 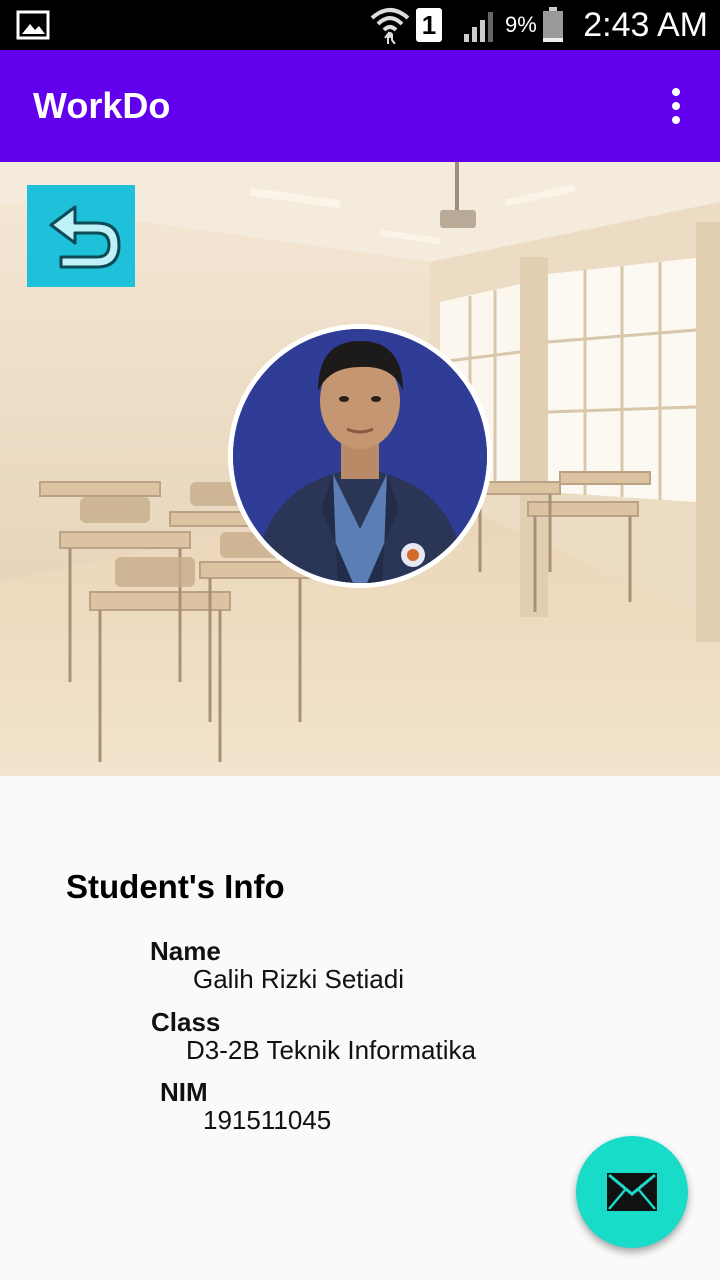 What do you see at coordinates (175, 886) in the screenshot?
I see `student-info-heading: Student's Info` at bounding box center [175, 886].